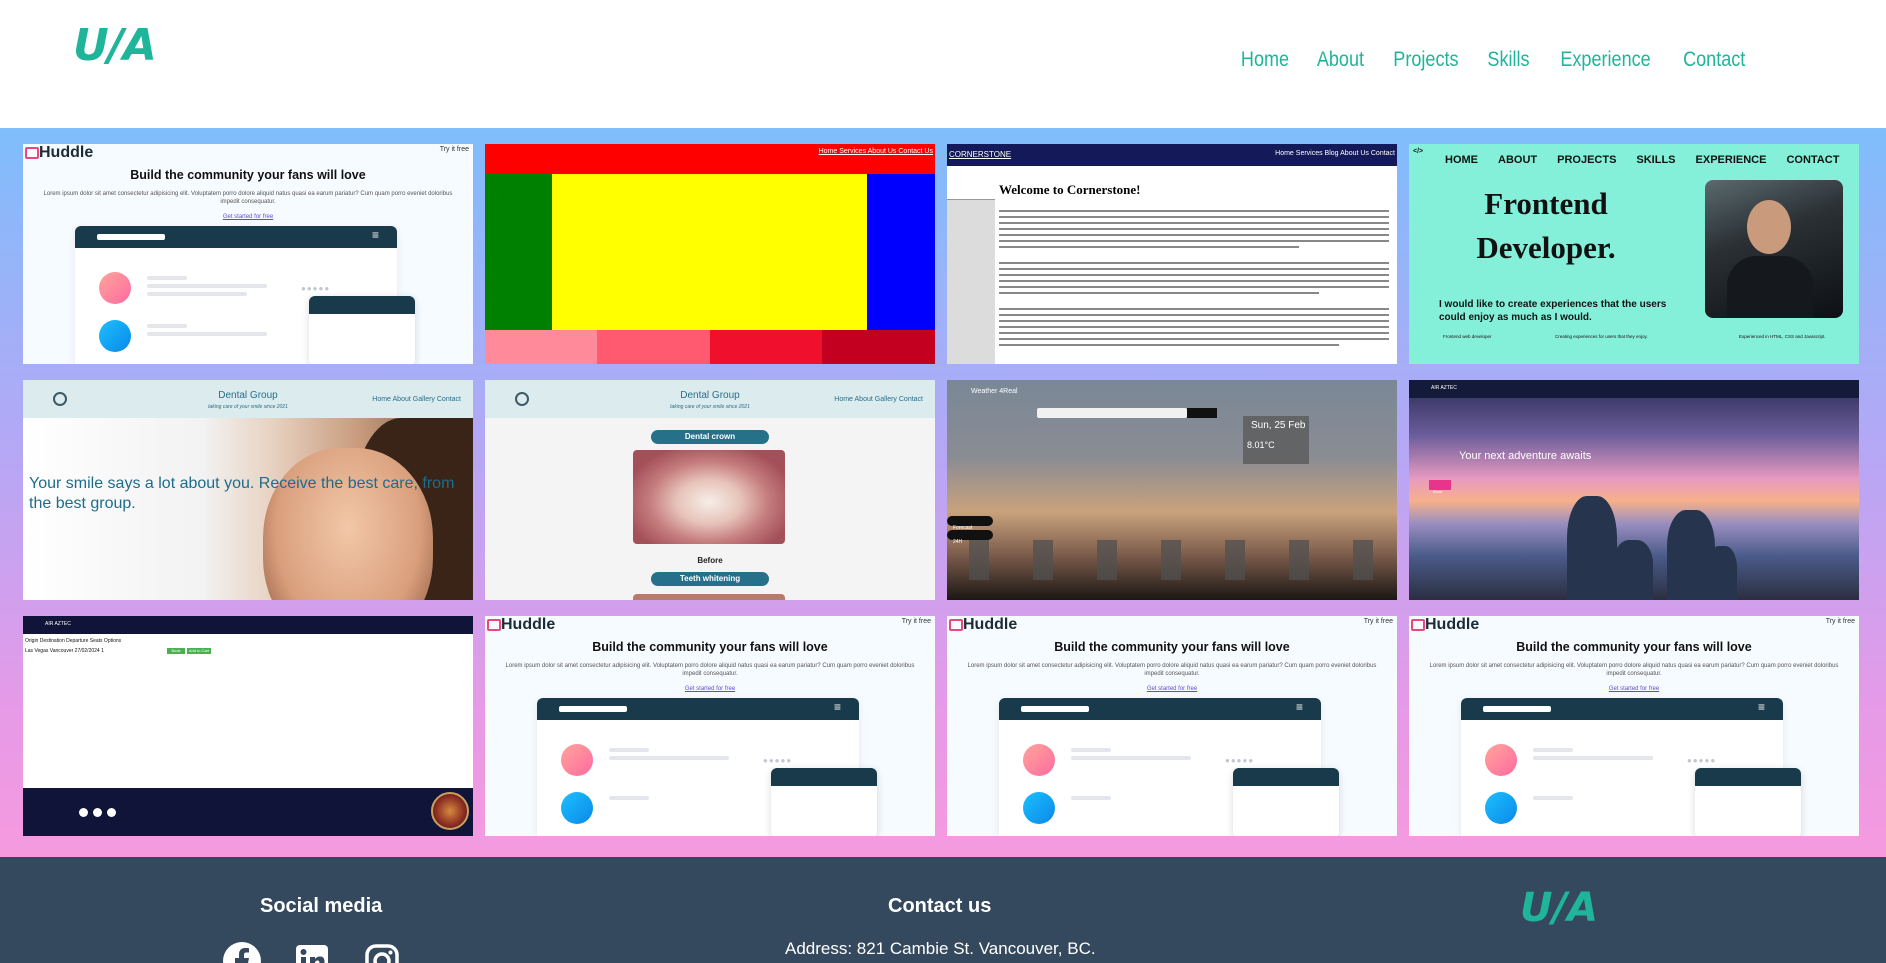  I want to click on cornerstone-sidebar, so click(971, 265).